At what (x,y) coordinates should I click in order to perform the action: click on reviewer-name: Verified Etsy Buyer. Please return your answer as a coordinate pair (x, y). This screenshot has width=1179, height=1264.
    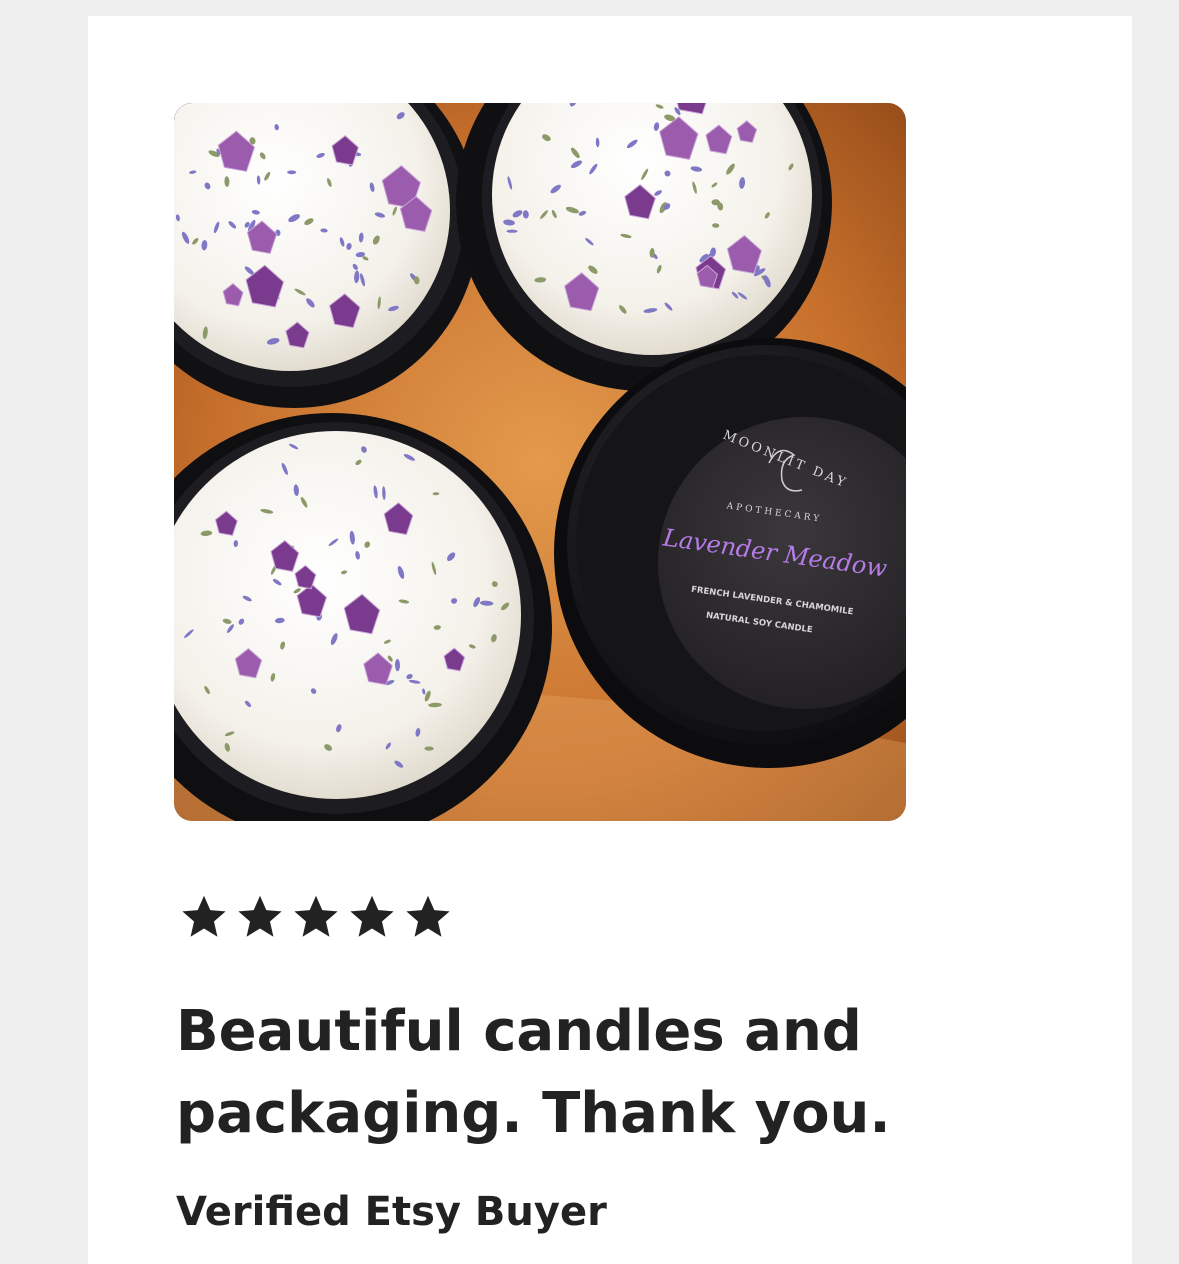
    Looking at the image, I should click on (391, 1212).